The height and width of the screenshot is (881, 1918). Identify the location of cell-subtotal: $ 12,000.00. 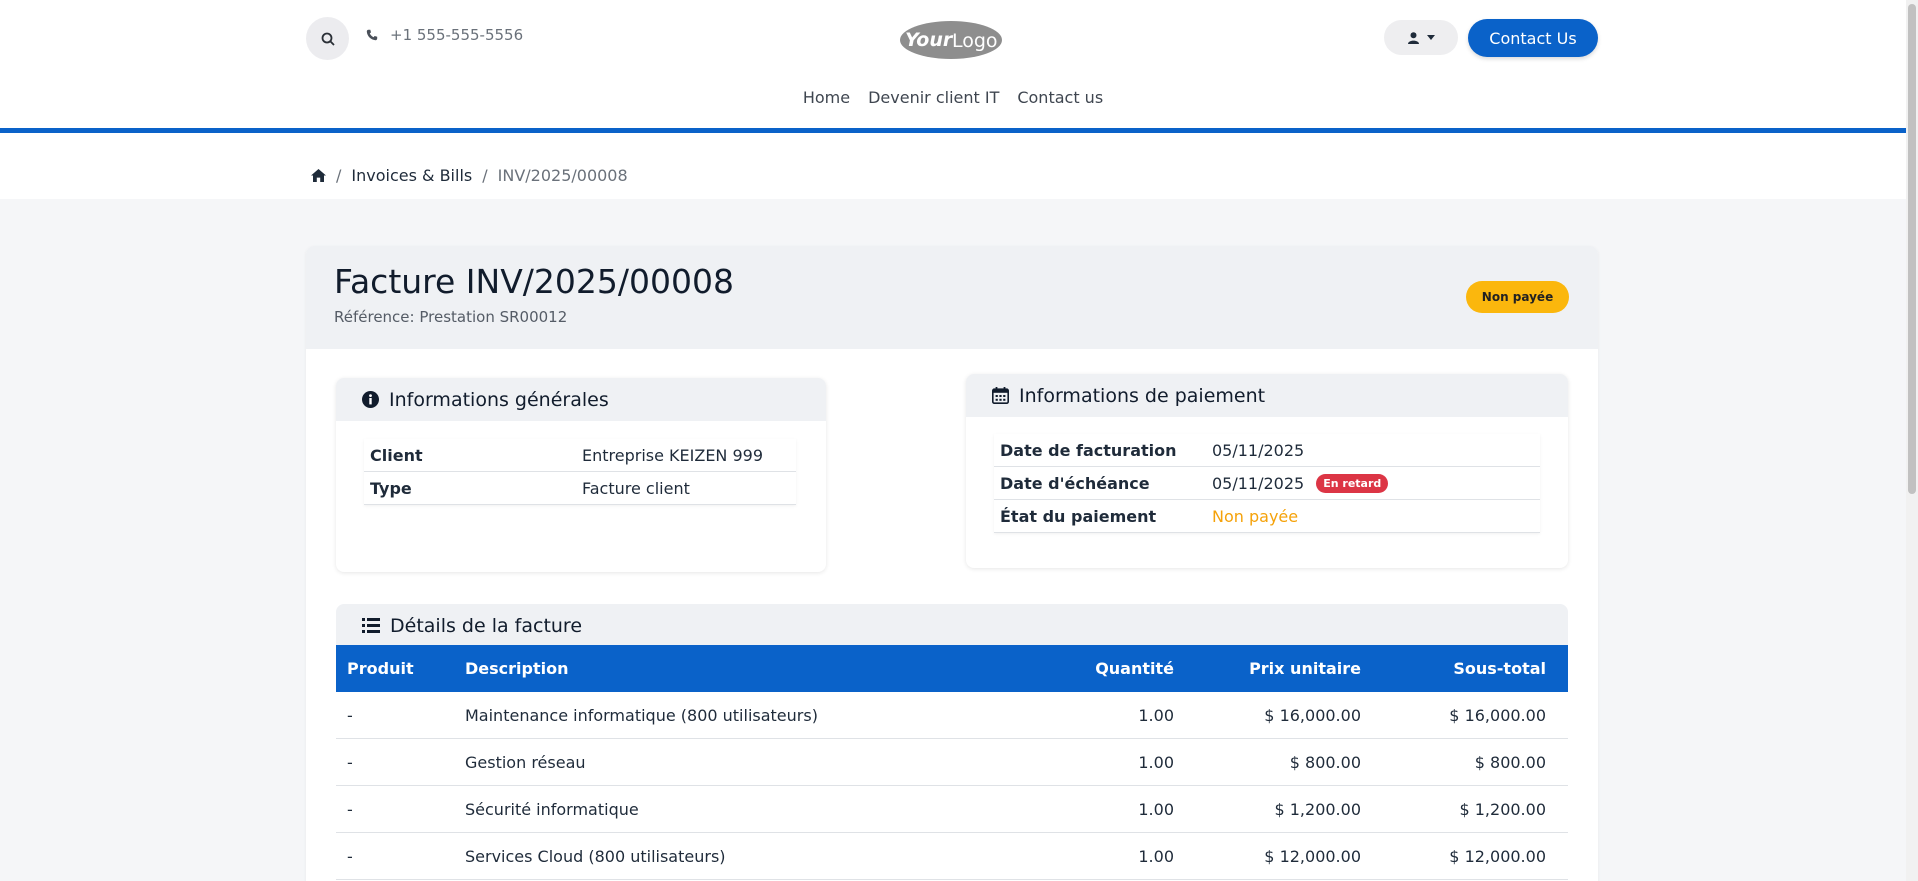
(1497, 856).